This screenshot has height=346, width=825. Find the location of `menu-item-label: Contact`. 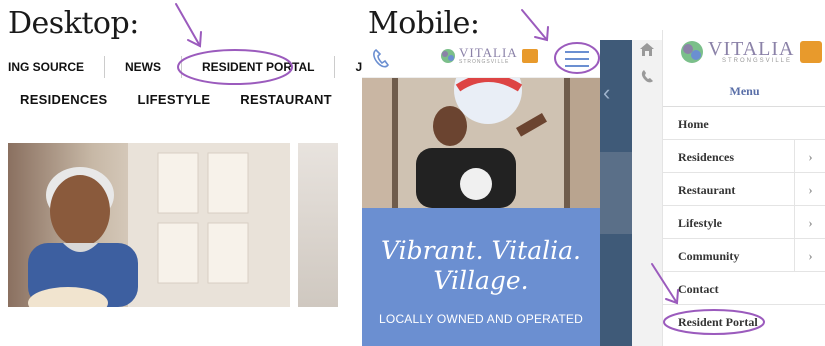

menu-item-label: Contact is located at coordinates (698, 289).